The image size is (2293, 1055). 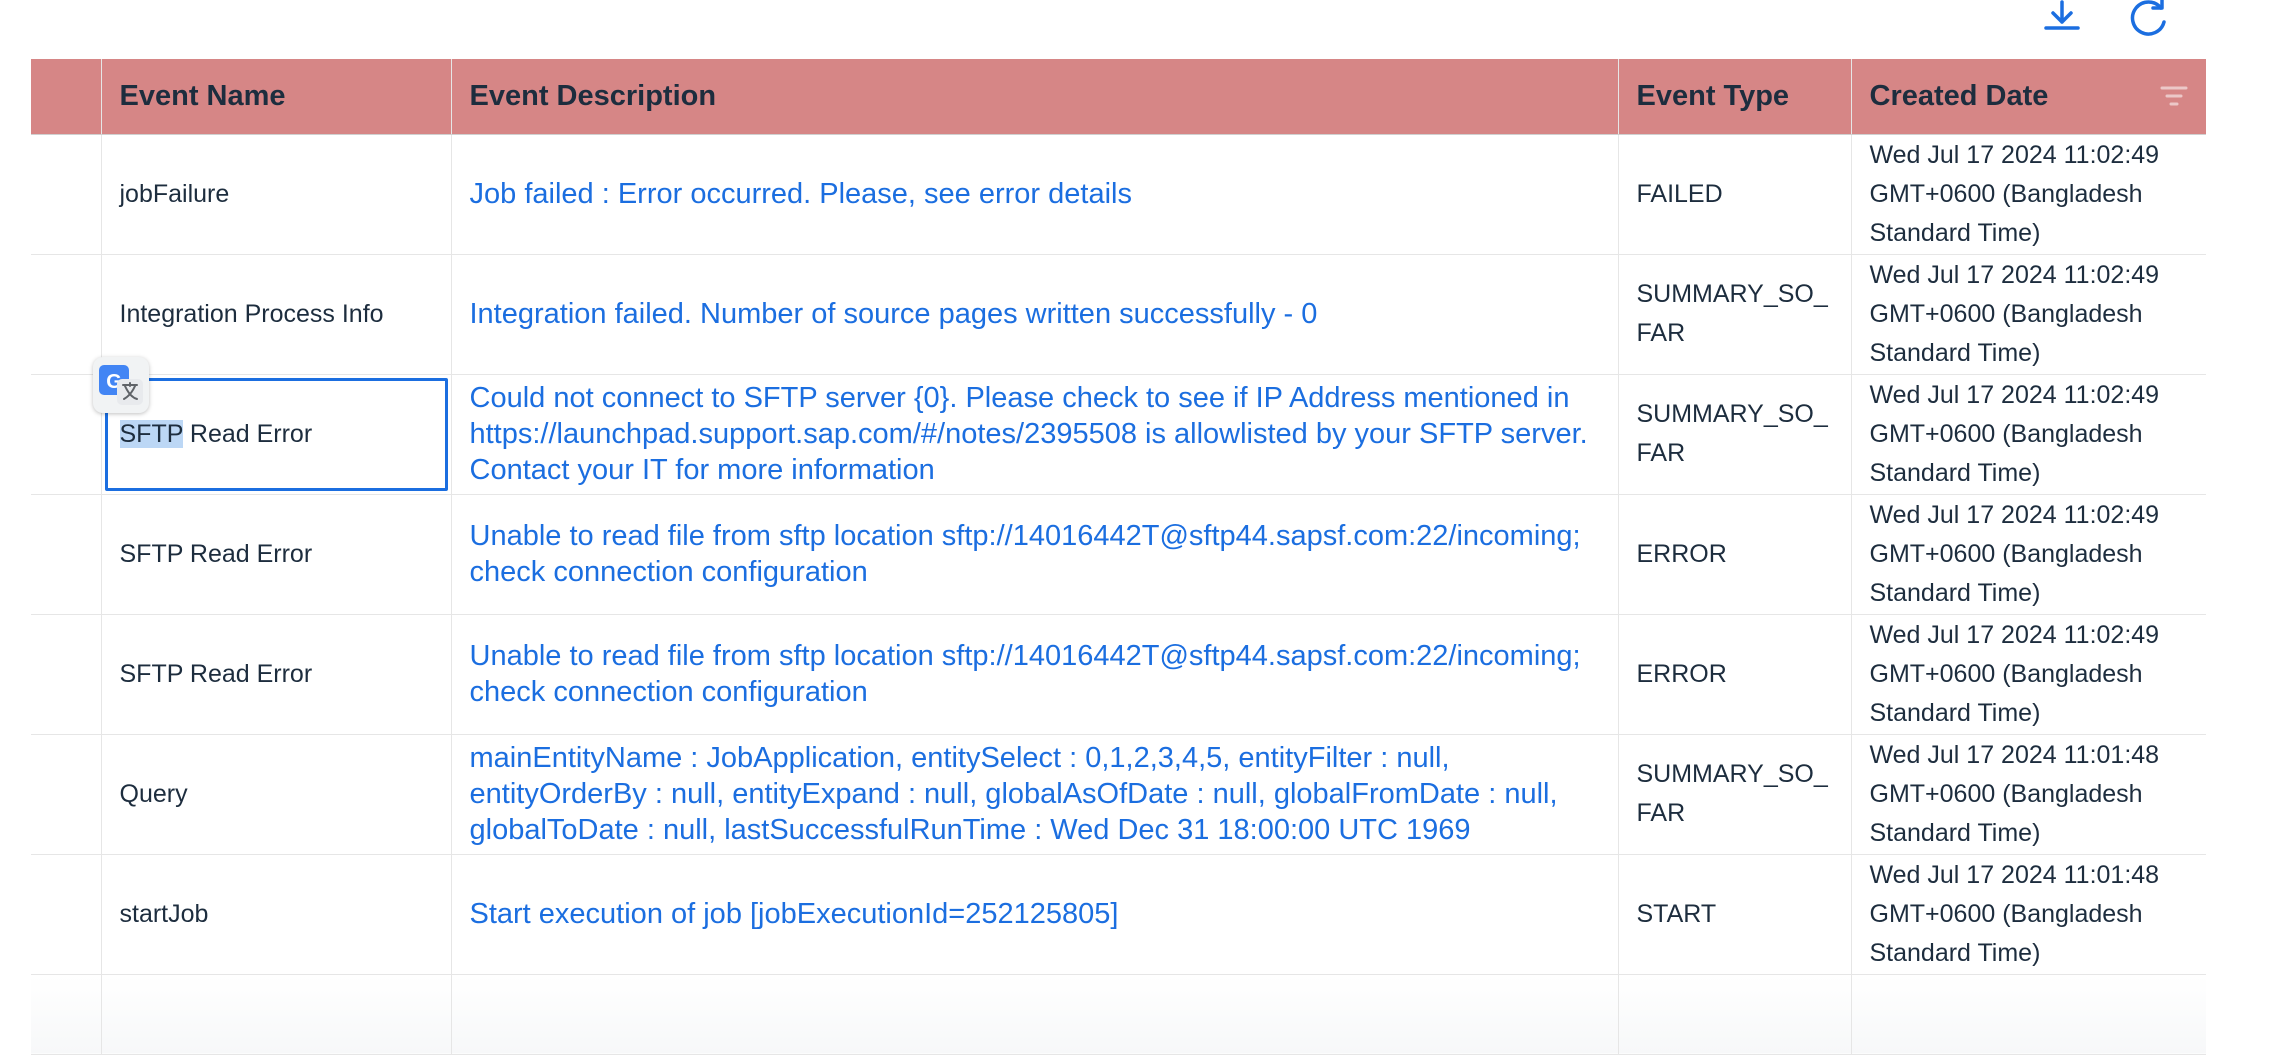 What do you see at coordinates (151, 433) in the screenshot?
I see `selected-text: SFTP` at bounding box center [151, 433].